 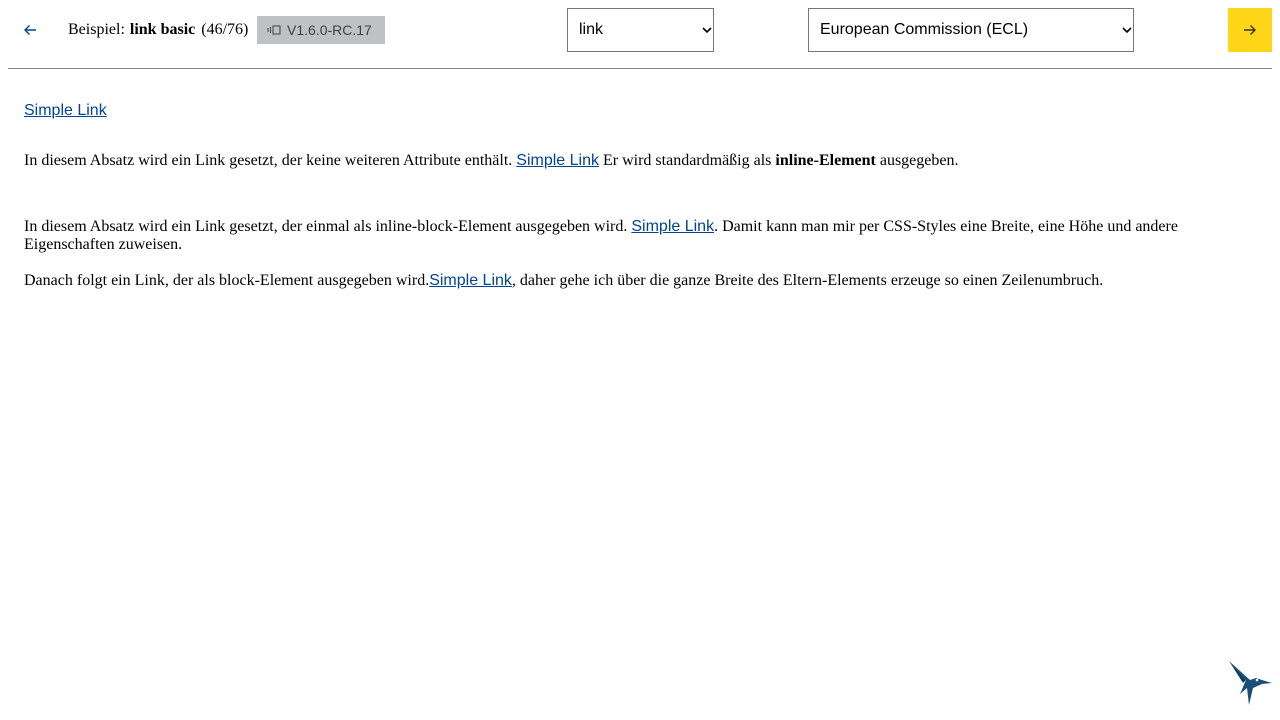 What do you see at coordinates (672, 227) in the screenshot?
I see `simple-link-inline-block: Simple Link` at bounding box center [672, 227].